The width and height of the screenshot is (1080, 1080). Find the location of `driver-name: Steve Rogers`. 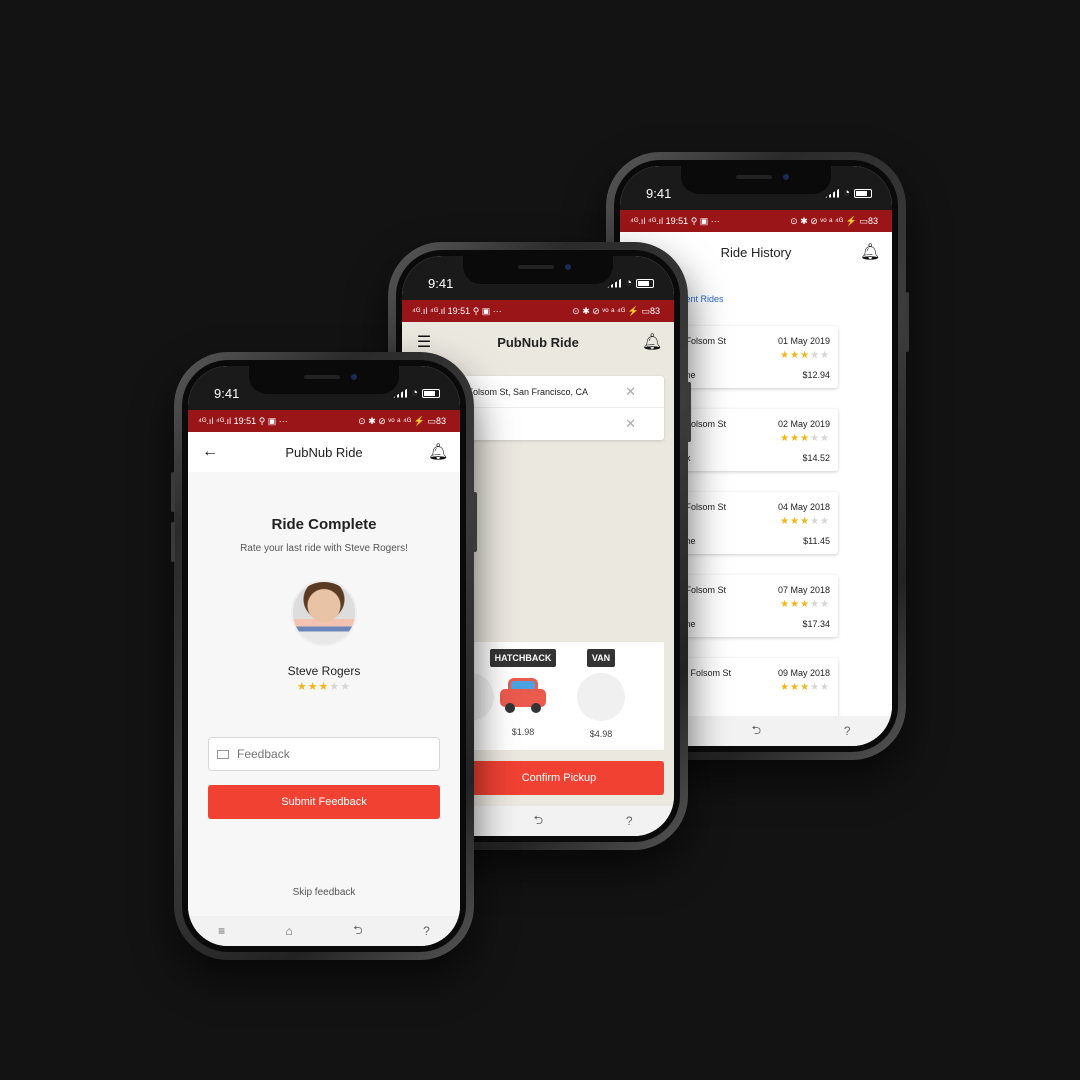

driver-name: Steve Rogers is located at coordinates (324, 671).